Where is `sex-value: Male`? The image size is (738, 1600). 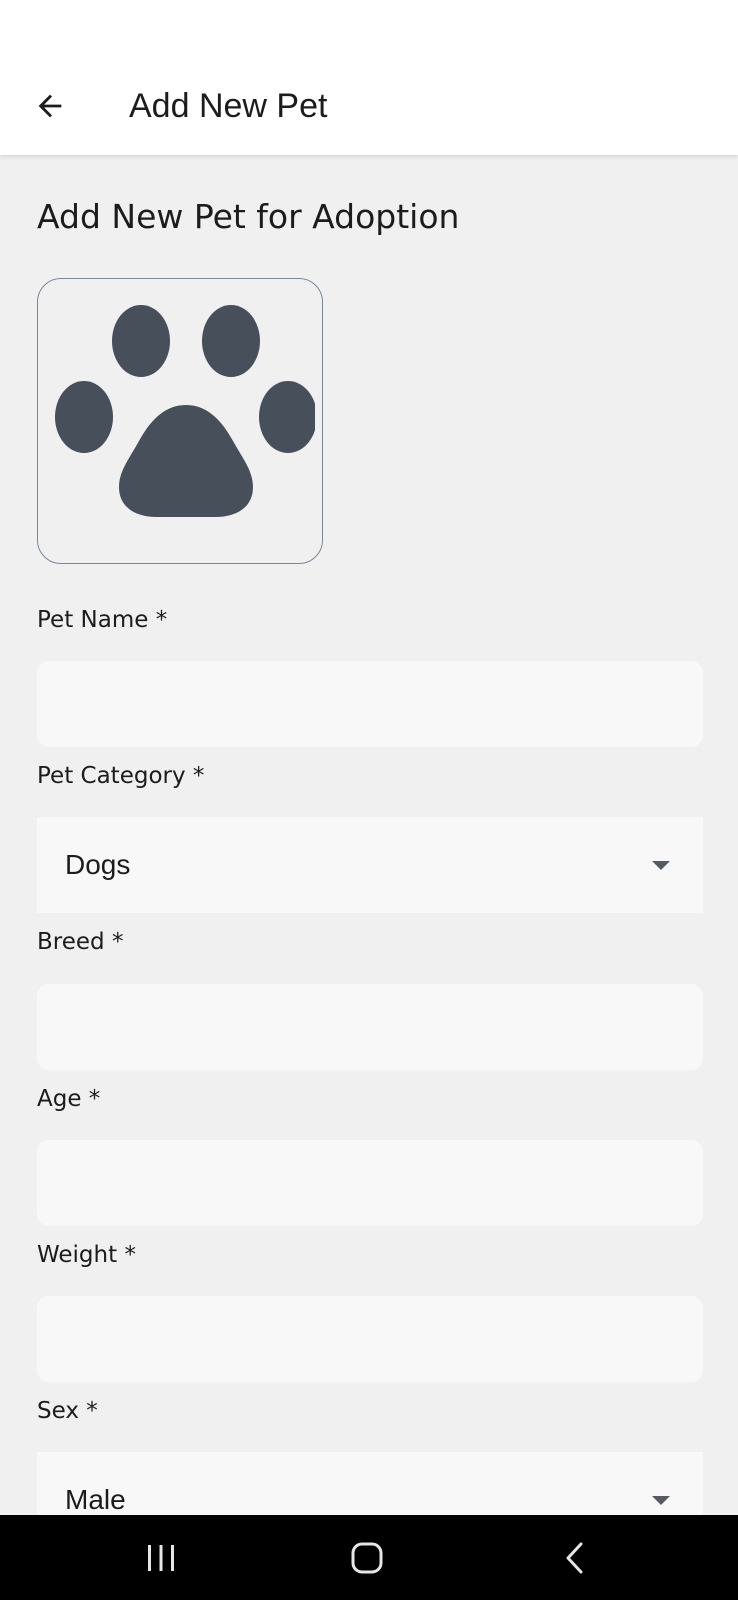
sex-value: Male is located at coordinates (95, 1499).